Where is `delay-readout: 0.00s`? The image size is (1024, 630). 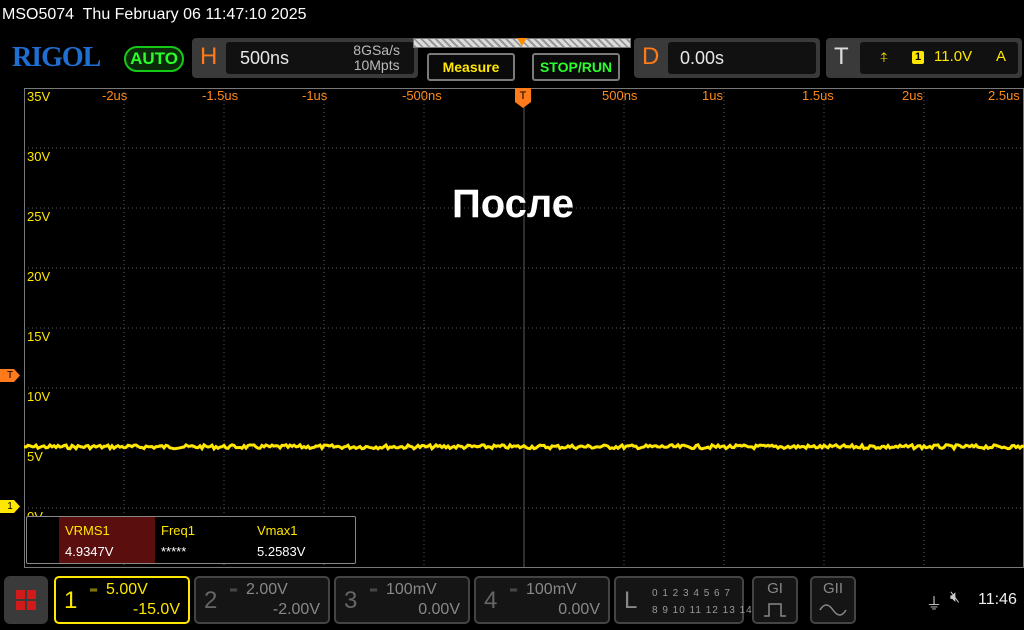 delay-readout: 0.00s is located at coordinates (742, 58).